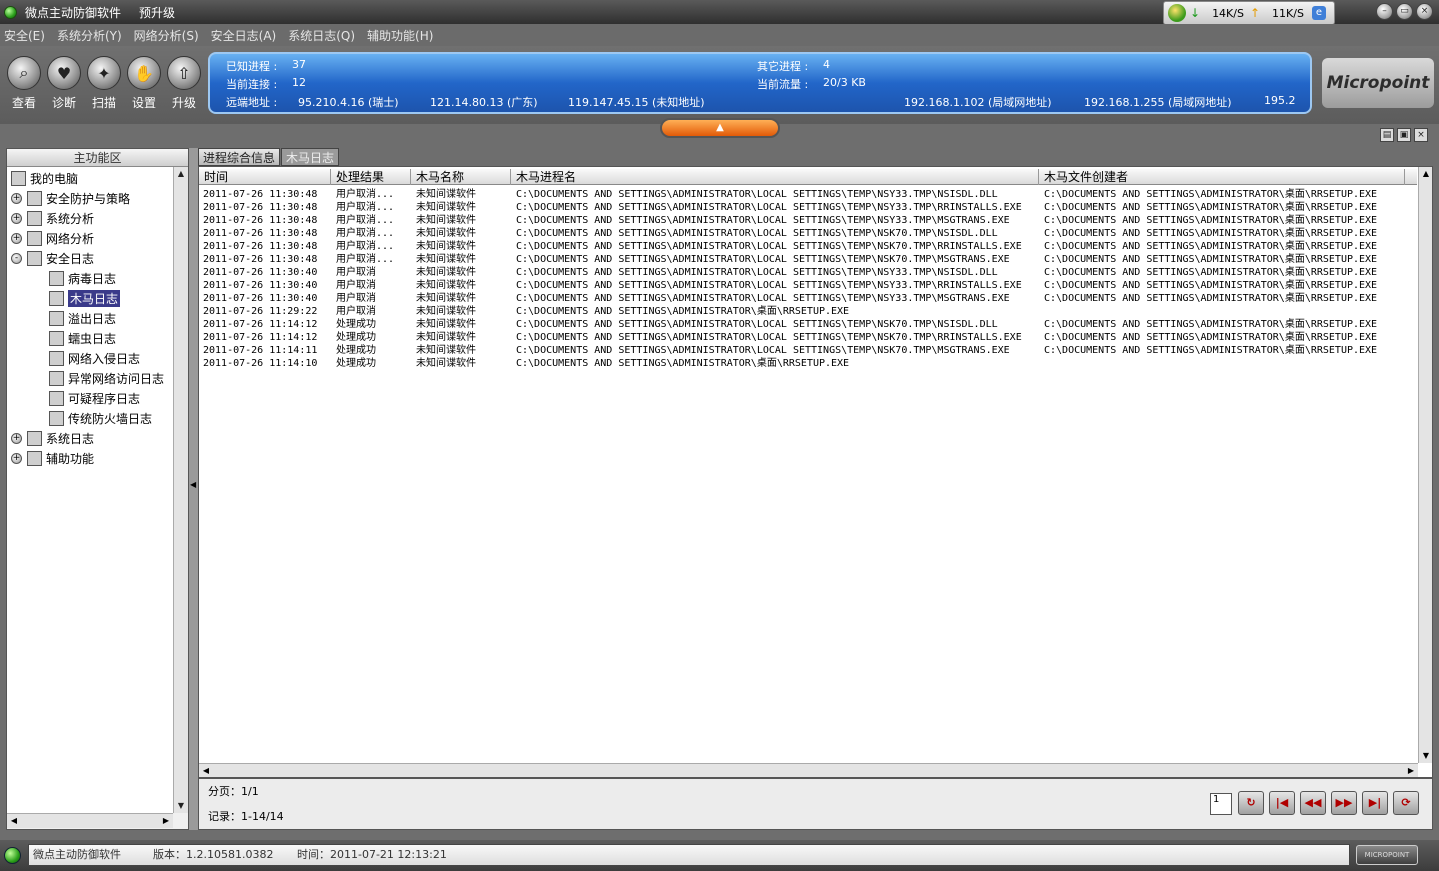  I want to click on minimize-icon: –, so click(1384, 11).